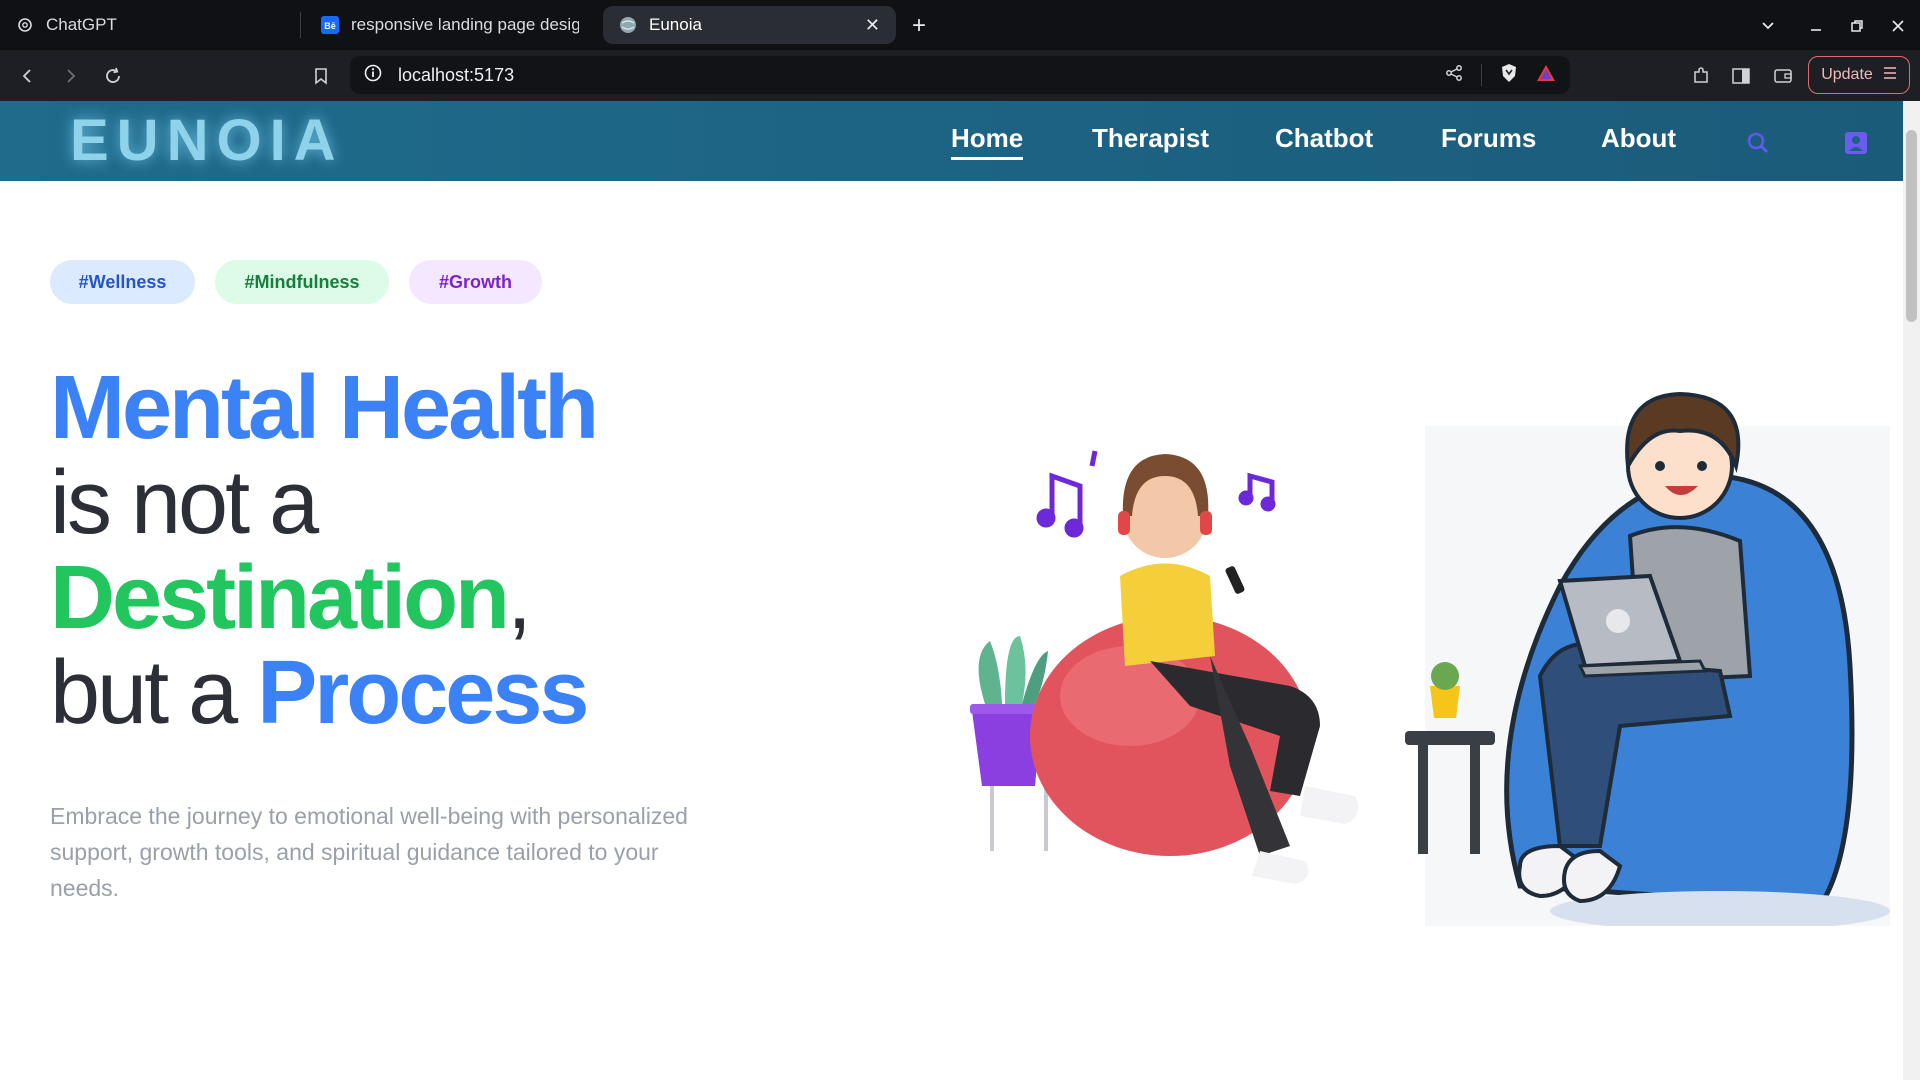  What do you see at coordinates (122, 282) in the screenshot?
I see `tag-wellness: #Wellness` at bounding box center [122, 282].